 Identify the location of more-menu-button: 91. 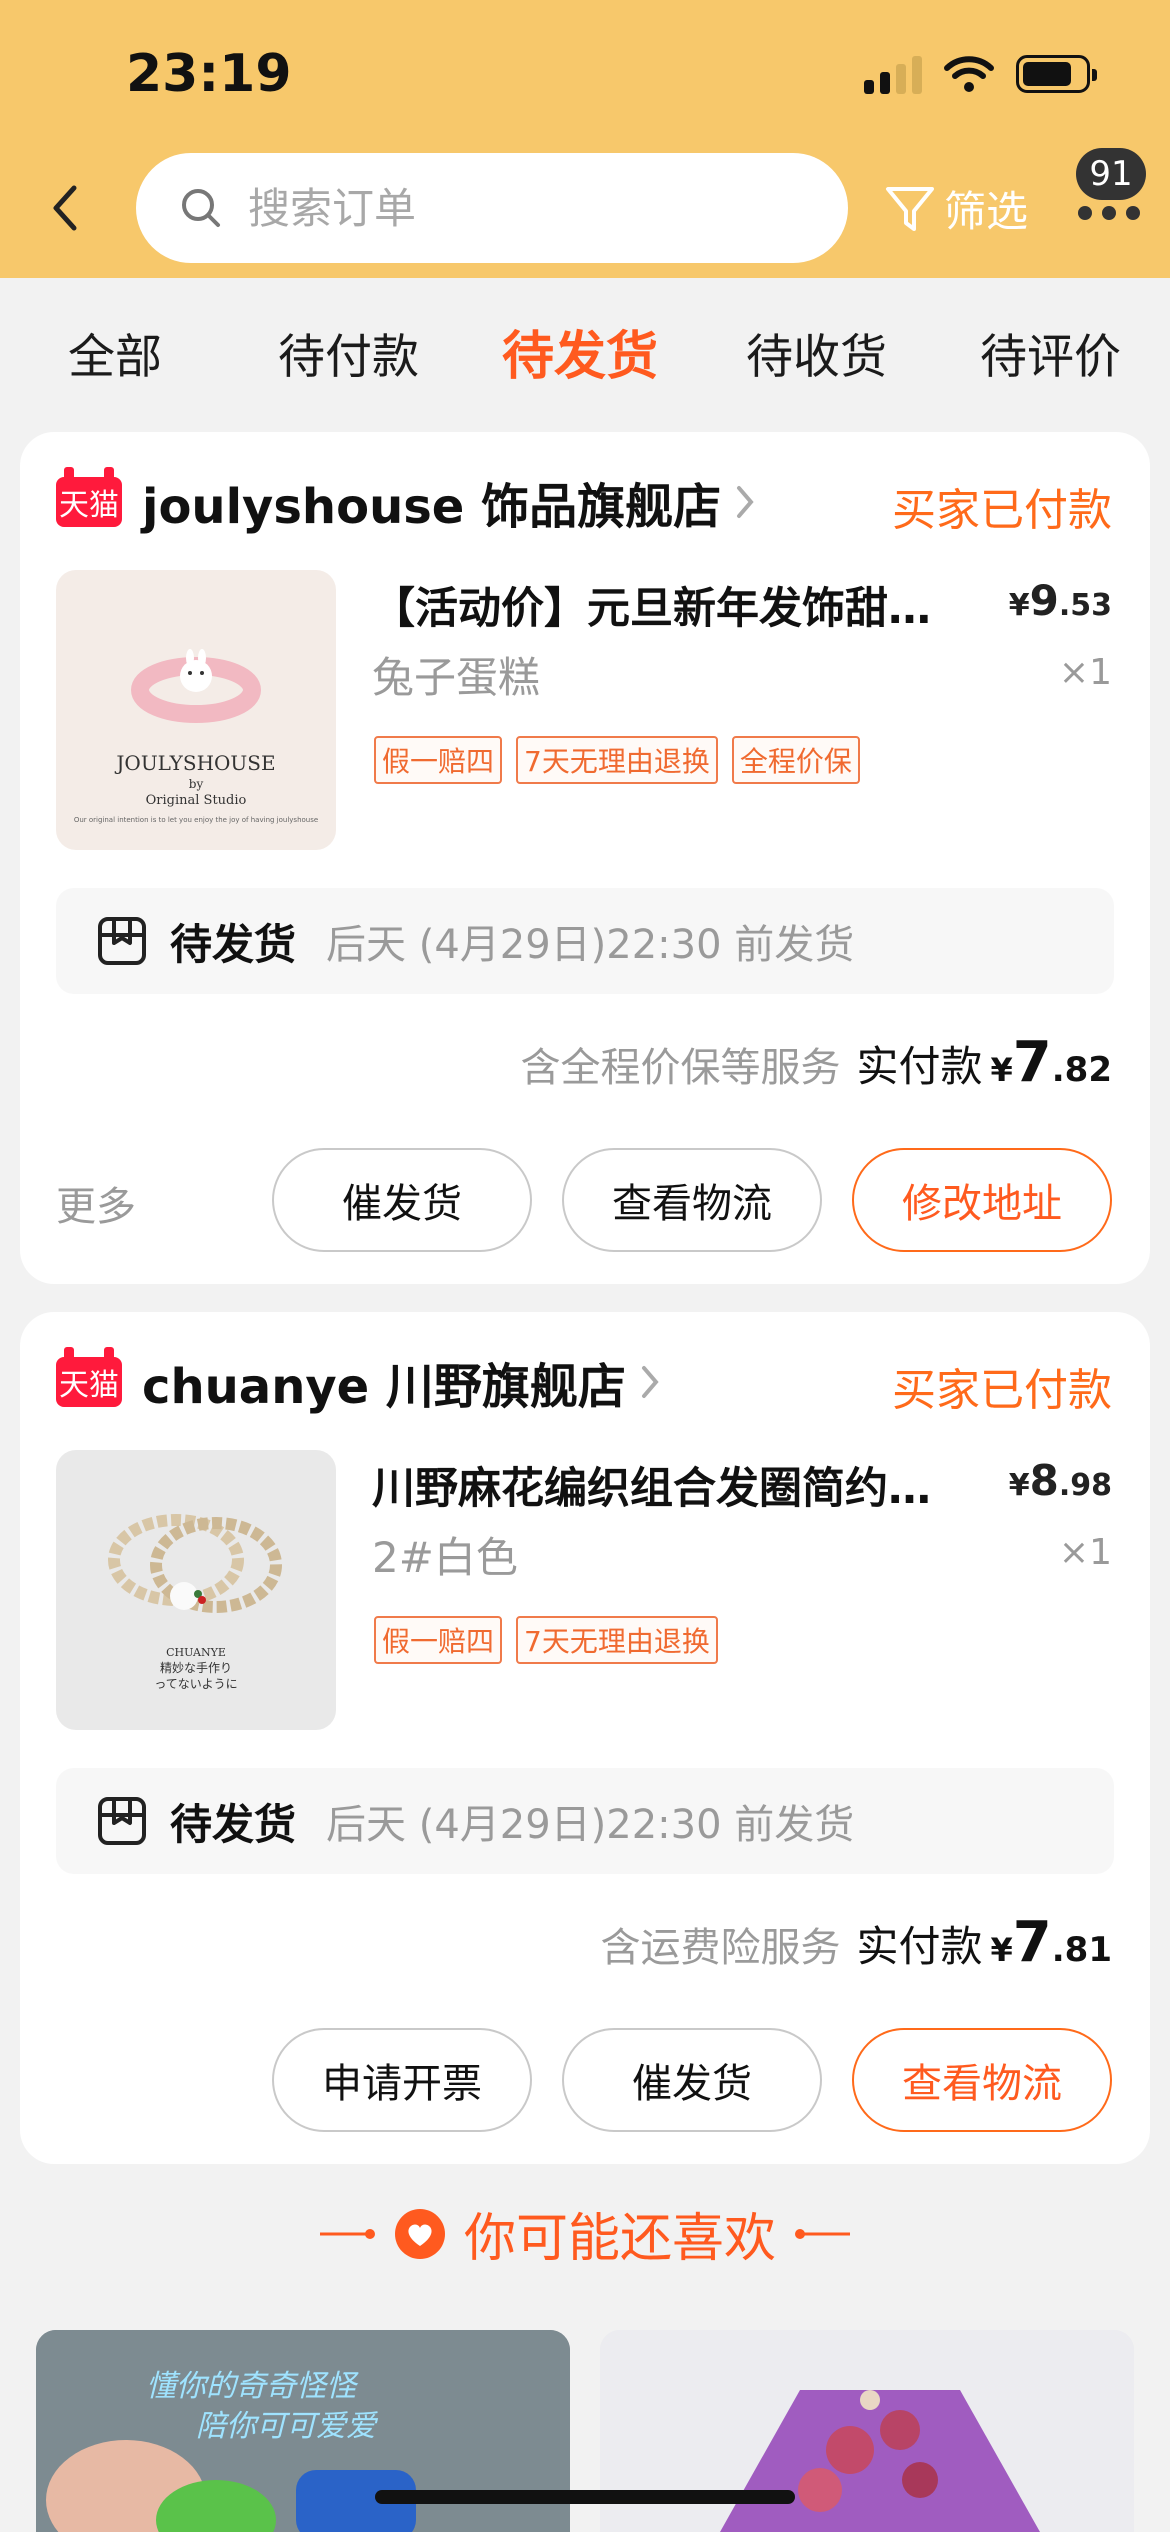
(1109, 198).